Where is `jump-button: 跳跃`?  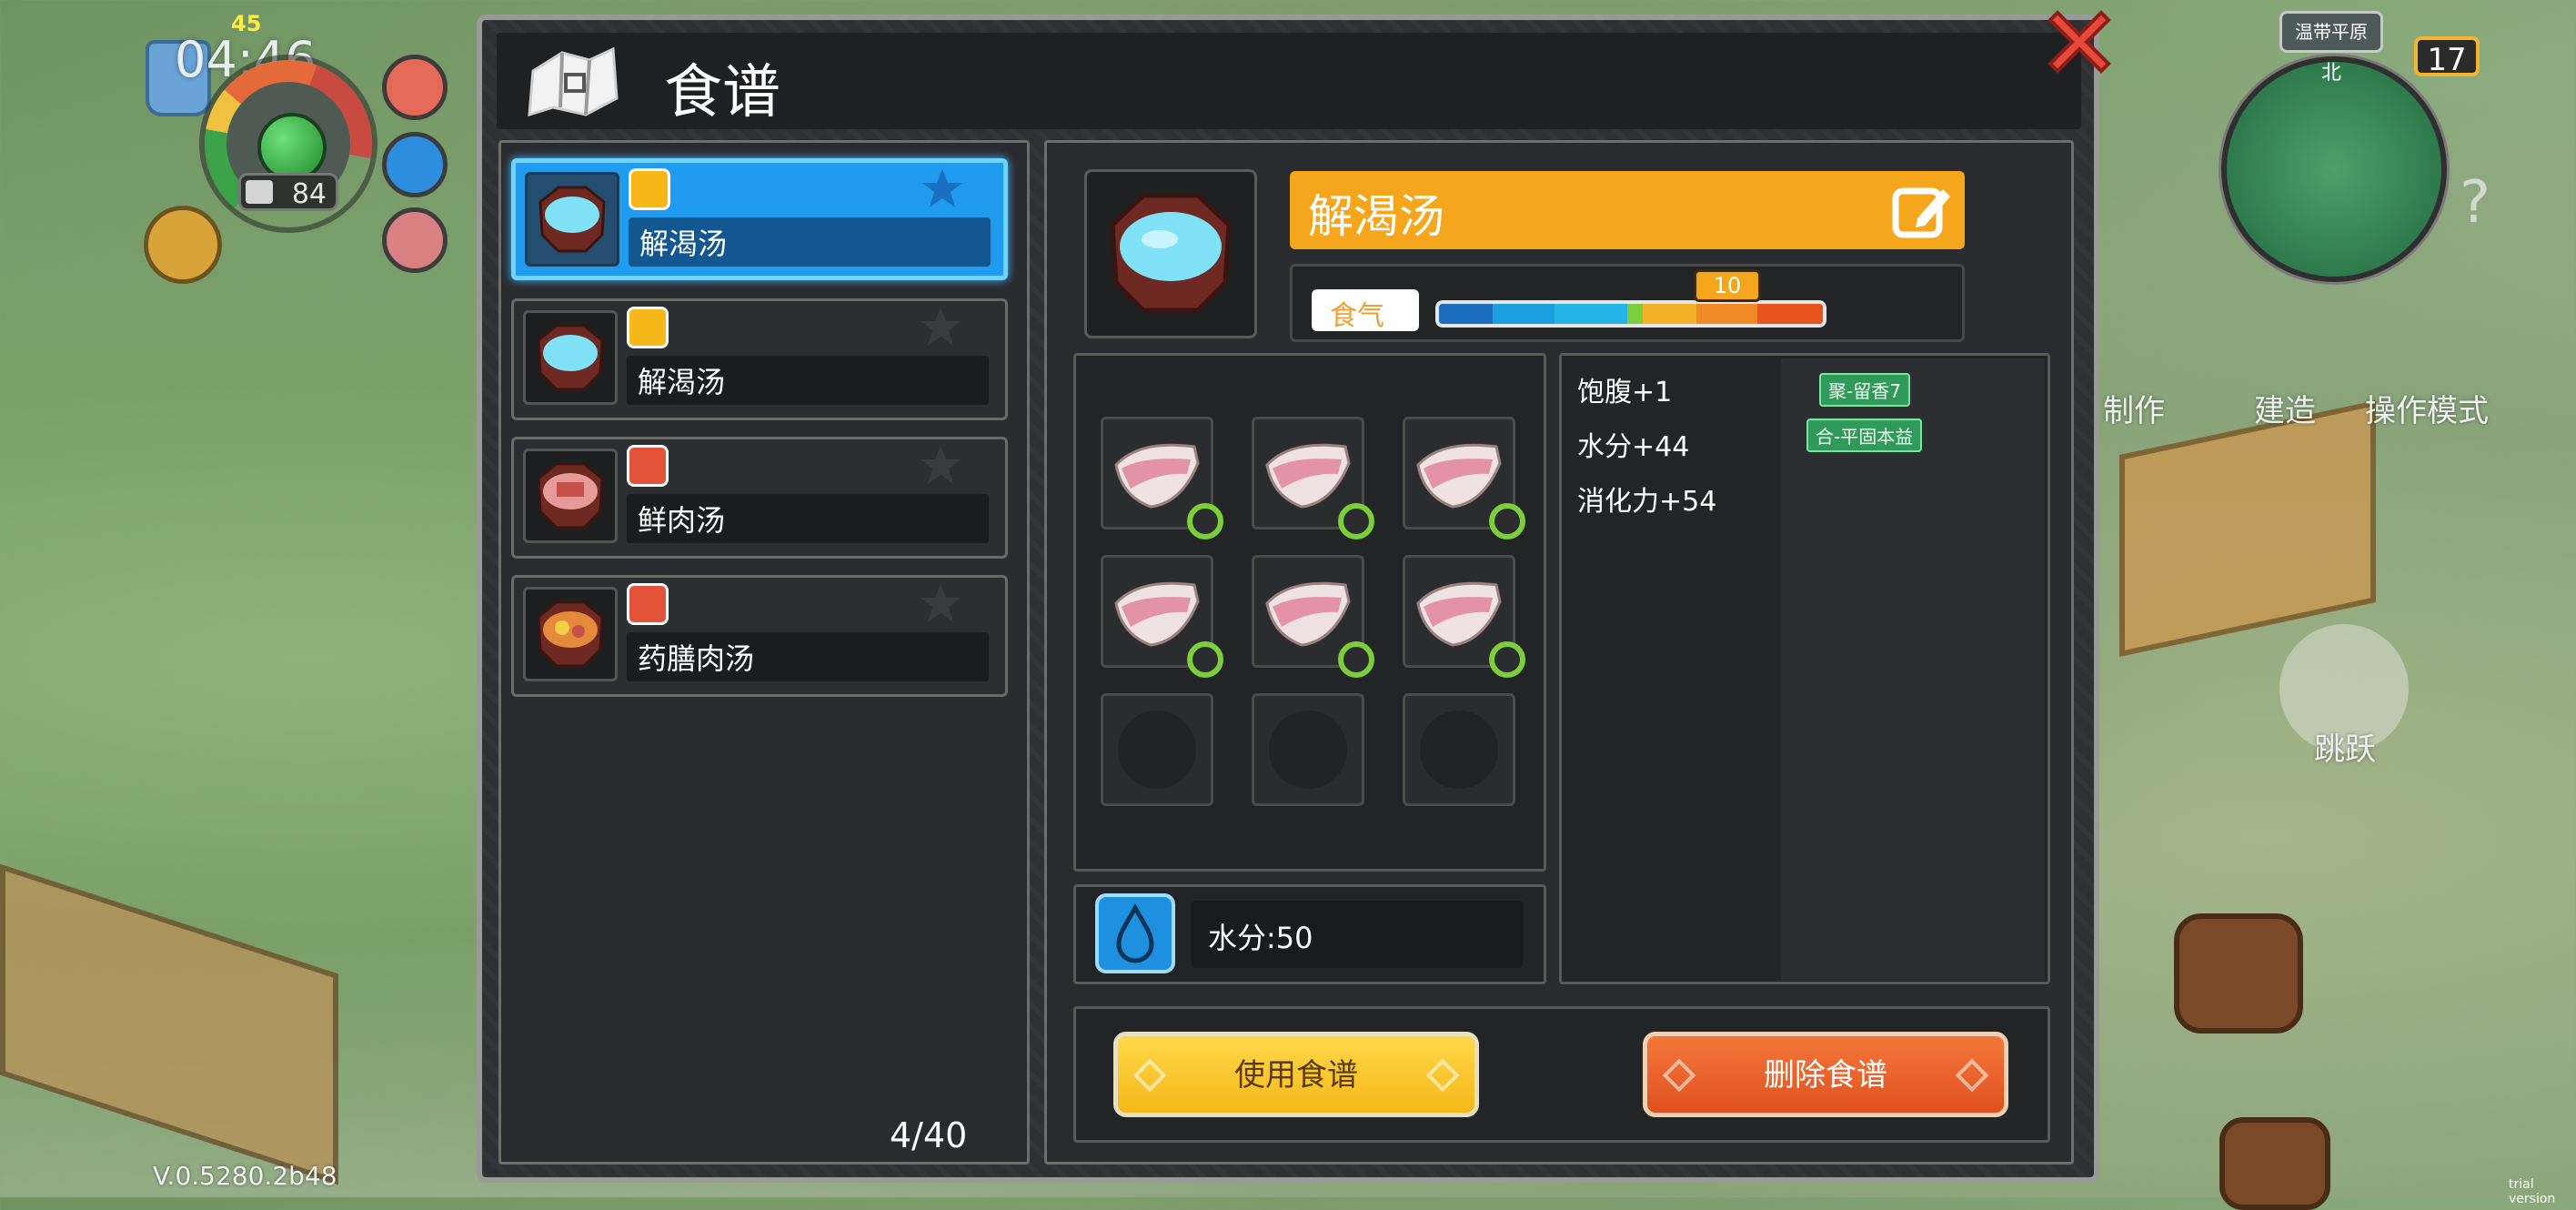
jump-button: 跳跃 is located at coordinates (2345, 746).